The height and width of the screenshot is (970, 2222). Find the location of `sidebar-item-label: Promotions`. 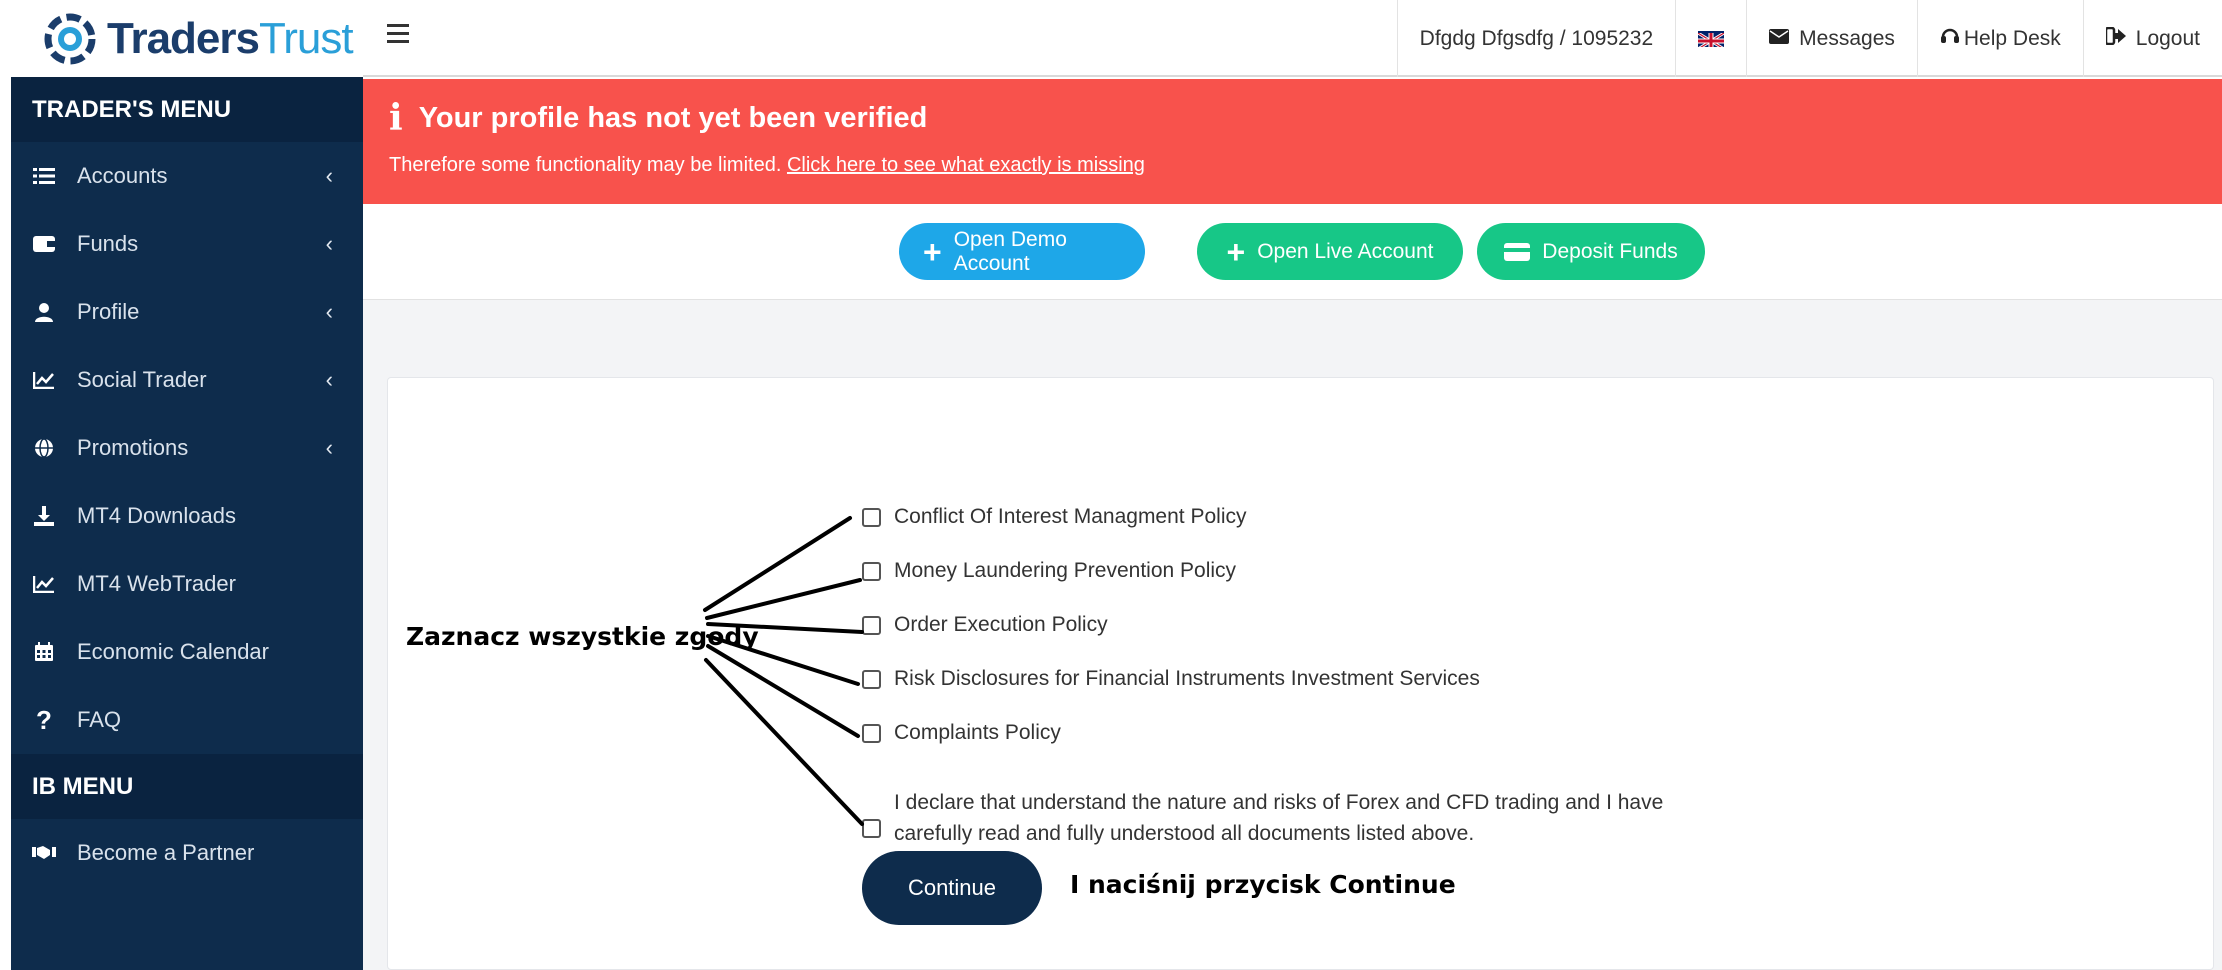

sidebar-item-label: Promotions is located at coordinates (133, 447).